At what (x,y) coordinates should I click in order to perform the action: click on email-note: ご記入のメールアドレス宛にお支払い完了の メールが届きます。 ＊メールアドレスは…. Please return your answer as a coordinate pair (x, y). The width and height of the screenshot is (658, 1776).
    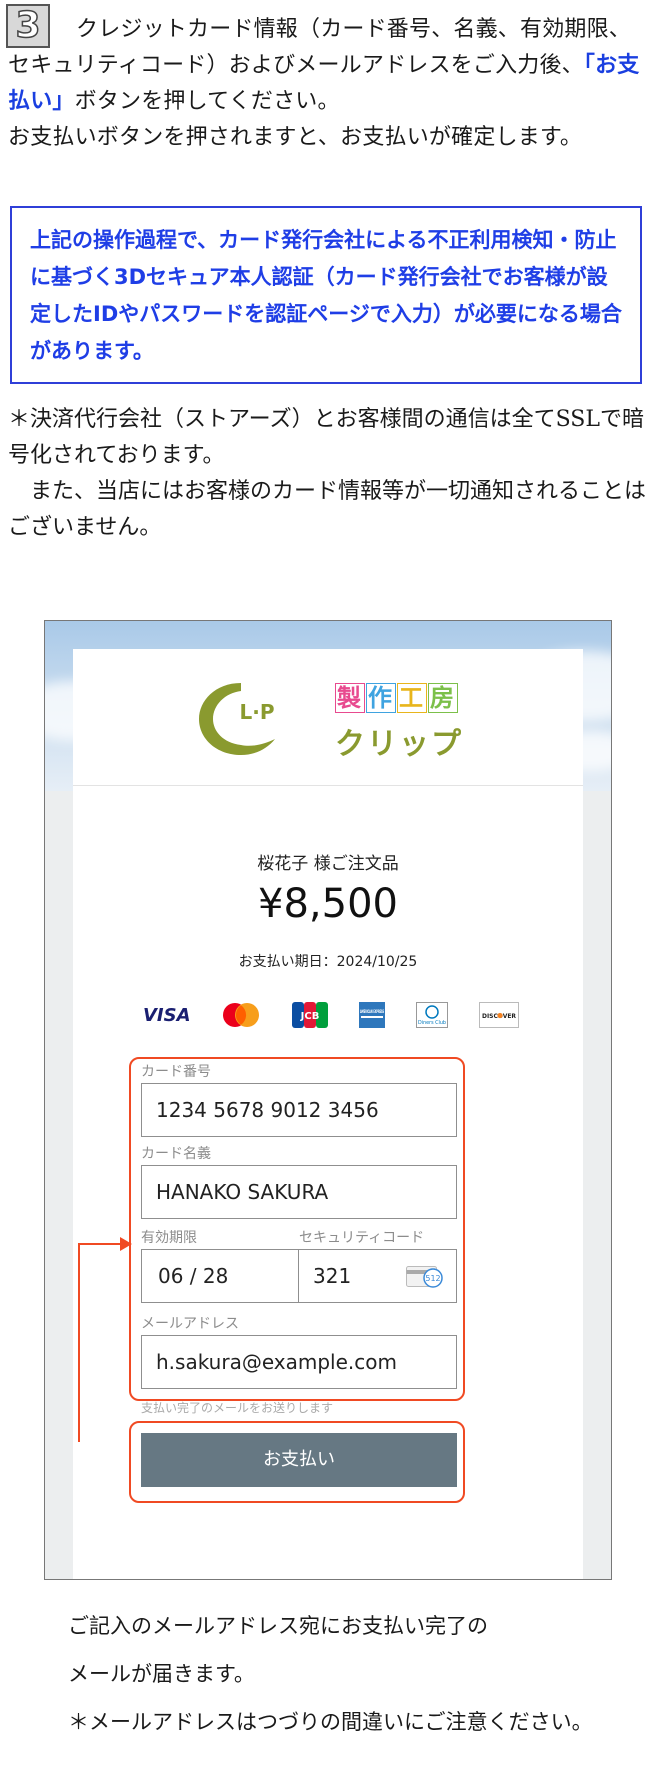
    Looking at the image, I should click on (358, 1674).